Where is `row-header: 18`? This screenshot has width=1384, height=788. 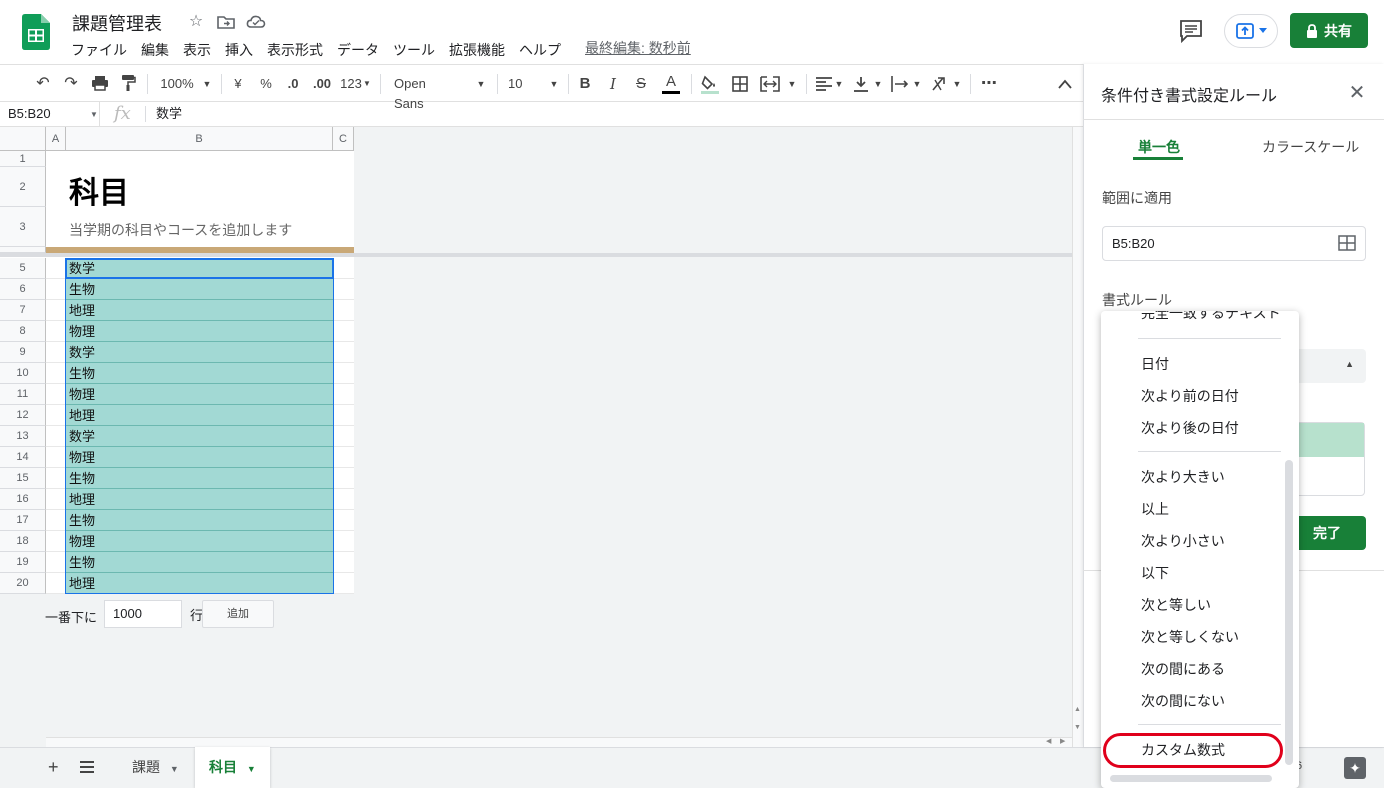 row-header: 18 is located at coordinates (23, 541).